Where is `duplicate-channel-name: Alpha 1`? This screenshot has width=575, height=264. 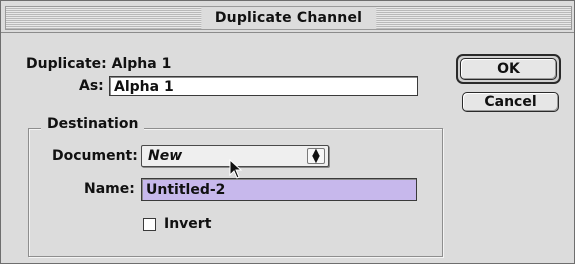 duplicate-channel-name: Alpha 1 is located at coordinates (141, 64).